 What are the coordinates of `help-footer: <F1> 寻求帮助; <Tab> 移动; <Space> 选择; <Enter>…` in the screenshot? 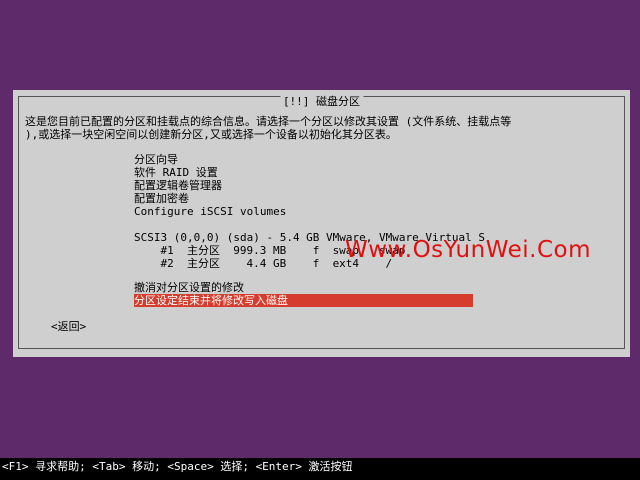 It's located at (320, 469).